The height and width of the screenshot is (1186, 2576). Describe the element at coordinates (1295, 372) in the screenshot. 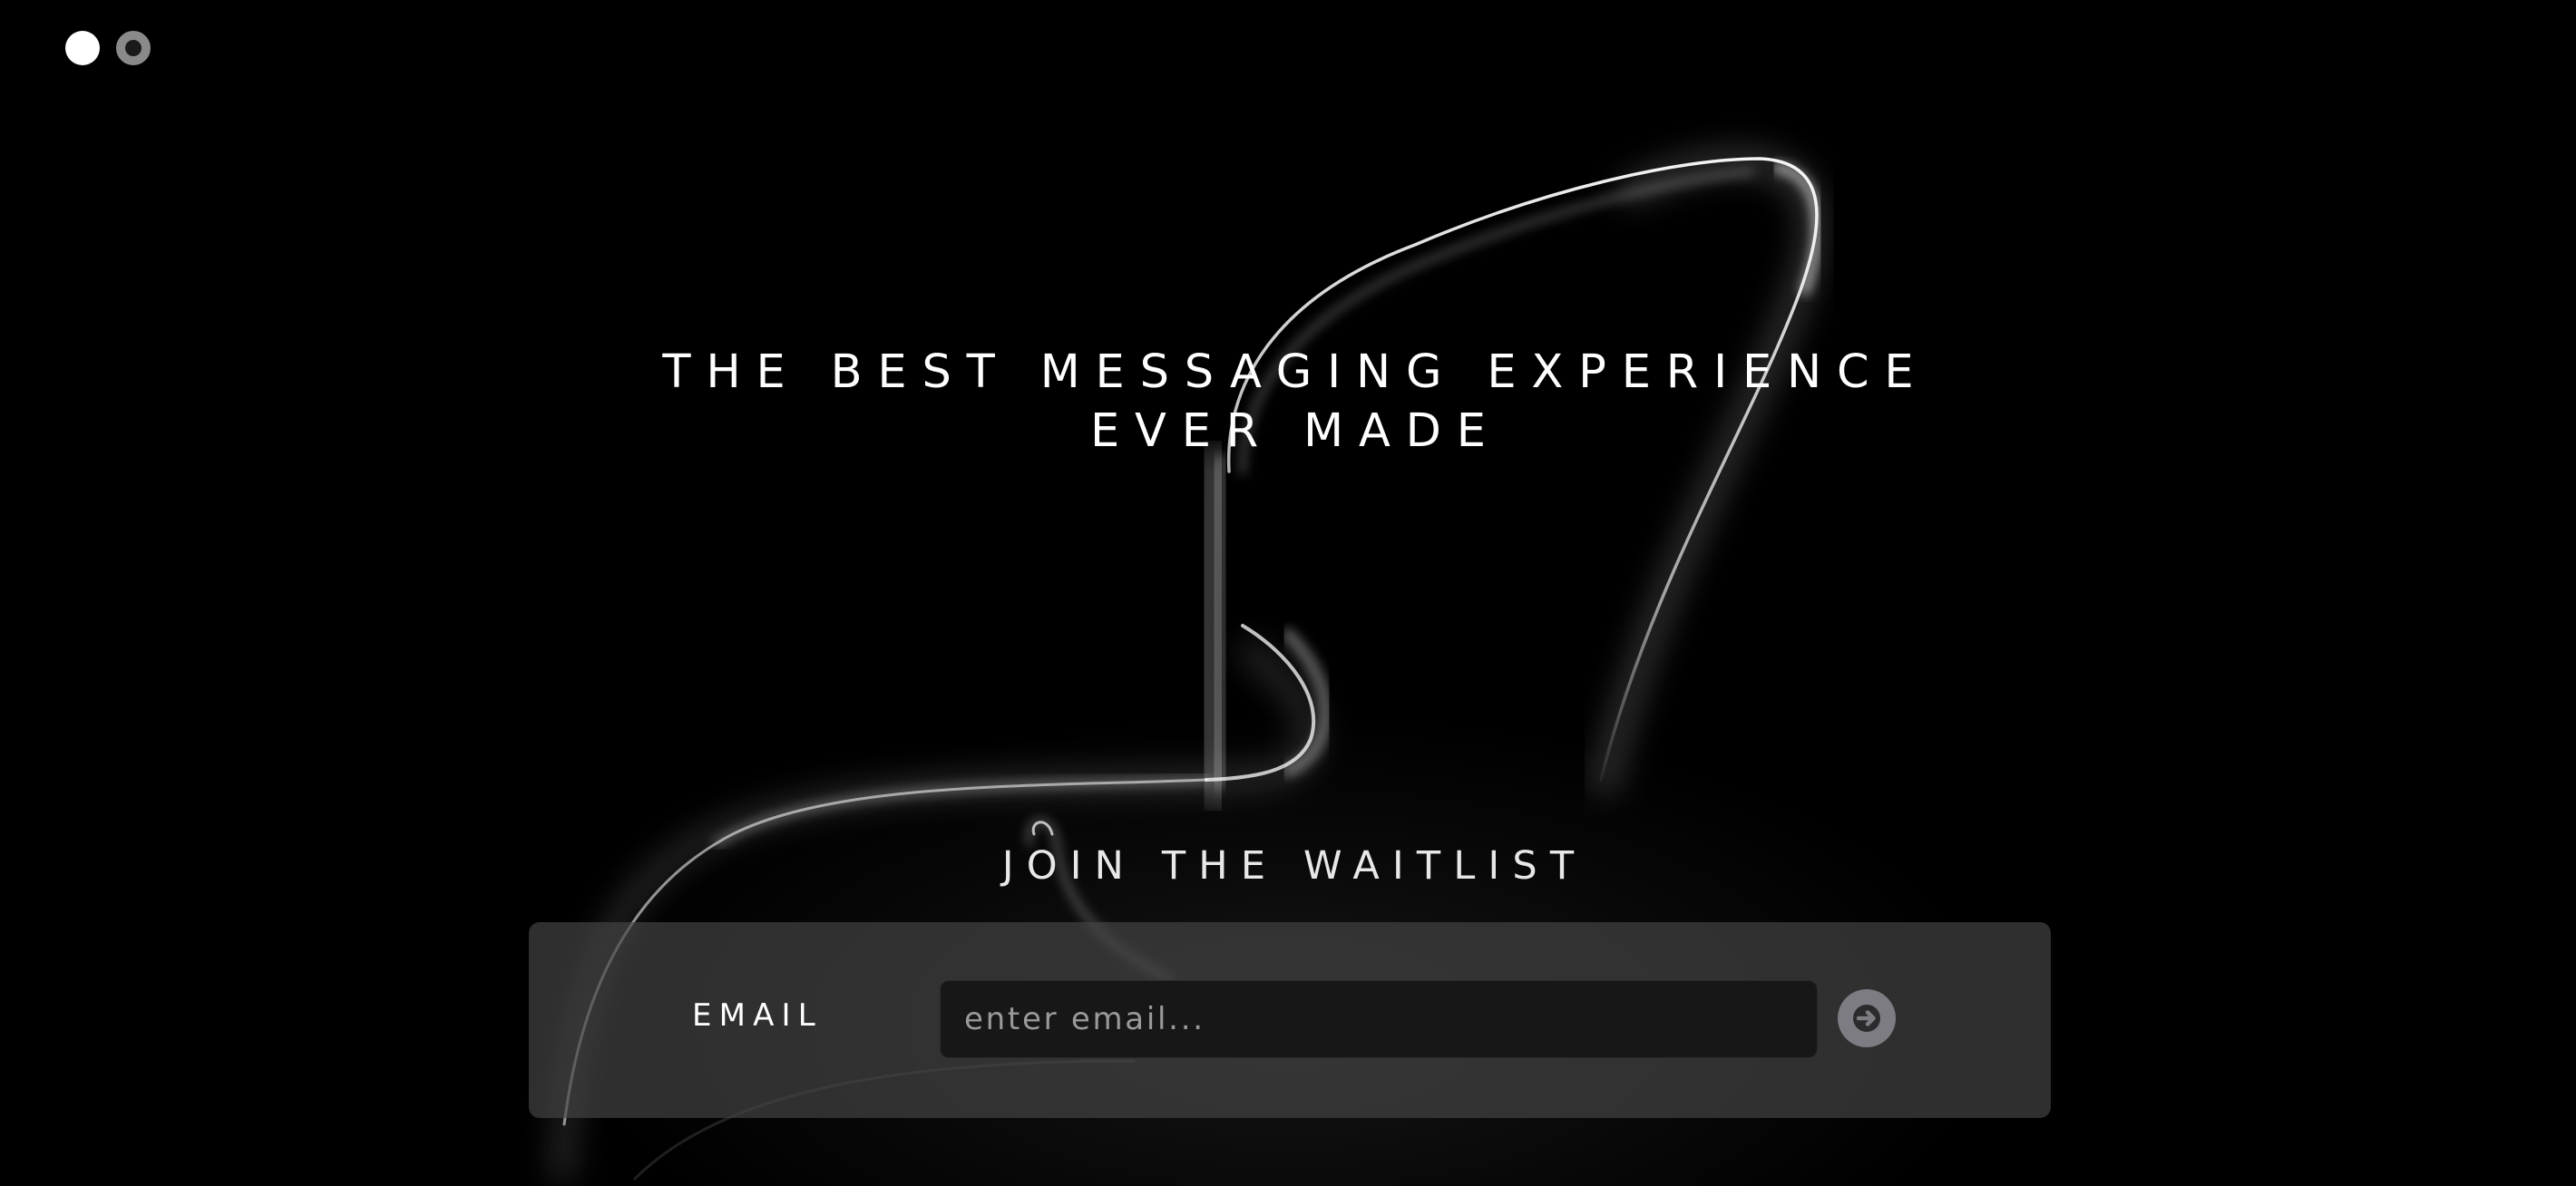

I see `hero-headline-line-1: THE BEST MESSAGING EXPERIENCE` at that location.